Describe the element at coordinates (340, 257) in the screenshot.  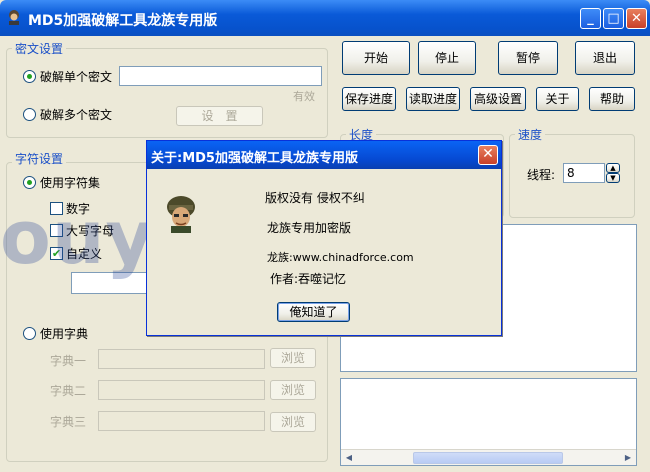
I see `about-website-text: 龙族:www.chinadforce.com` at that location.